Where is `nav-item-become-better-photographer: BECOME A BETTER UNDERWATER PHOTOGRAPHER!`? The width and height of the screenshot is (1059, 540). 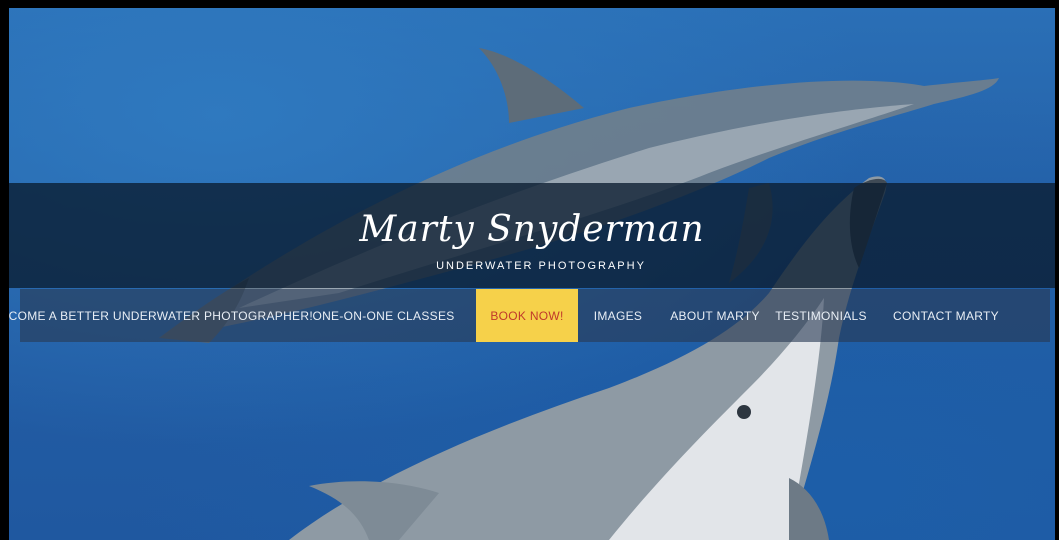
nav-item-become-better-photographer: BECOME A BETTER UNDERWATER PHOTOGRAPHER! is located at coordinates (161, 315).